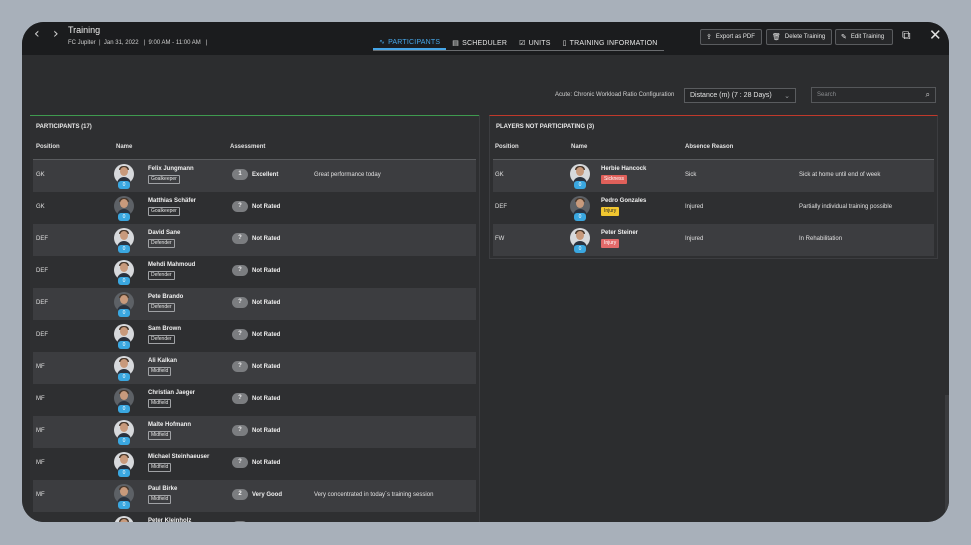  I want to click on player-name: Matthias Schäfer, so click(172, 201).